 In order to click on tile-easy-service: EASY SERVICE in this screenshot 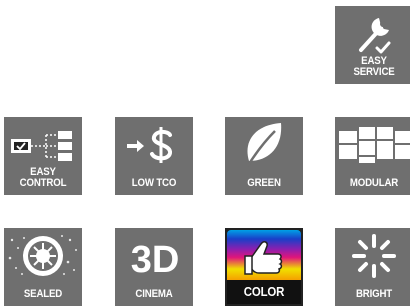, I will do `click(372, 45)`.